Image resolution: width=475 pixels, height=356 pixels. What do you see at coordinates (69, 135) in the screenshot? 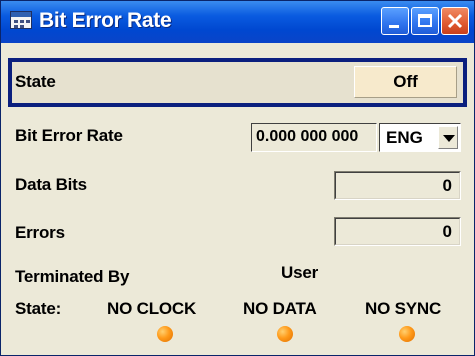
I see `bit-error-rate-label: Bit Error Rate` at bounding box center [69, 135].